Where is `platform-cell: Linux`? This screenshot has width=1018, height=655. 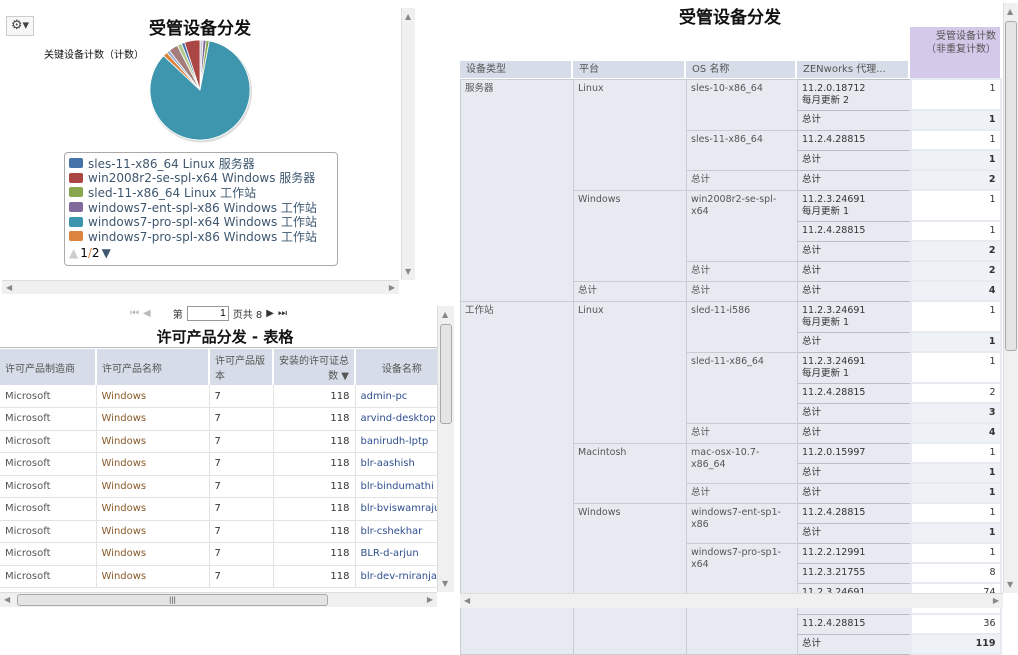 platform-cell: Linux is located at coordinates (630, 134).